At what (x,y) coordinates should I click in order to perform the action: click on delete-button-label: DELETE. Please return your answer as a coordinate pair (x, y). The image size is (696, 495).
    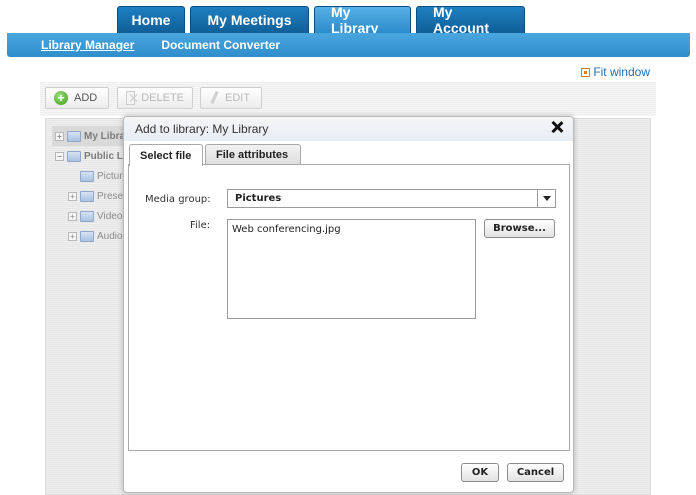
    Looking at the image, I should click on (162, 98).